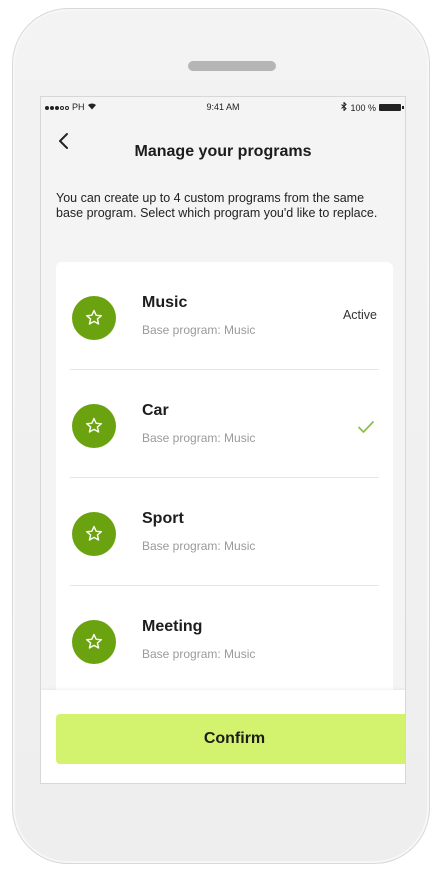  I want to click on program-name: Meeting, so click(172, 626).